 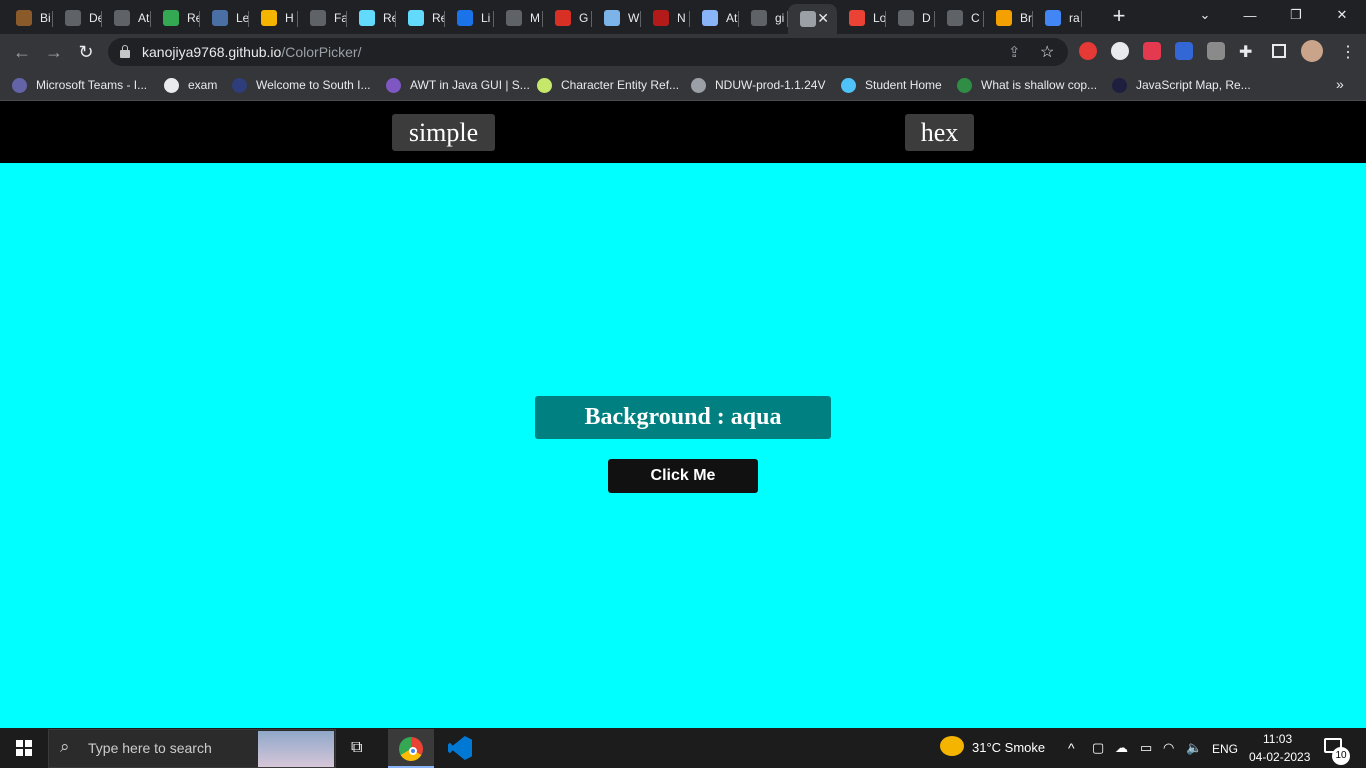 What do you see at coordinates (1279, 51) in the screenshot?
I see `side-panel-icon` at bounding box center [1279, 51].